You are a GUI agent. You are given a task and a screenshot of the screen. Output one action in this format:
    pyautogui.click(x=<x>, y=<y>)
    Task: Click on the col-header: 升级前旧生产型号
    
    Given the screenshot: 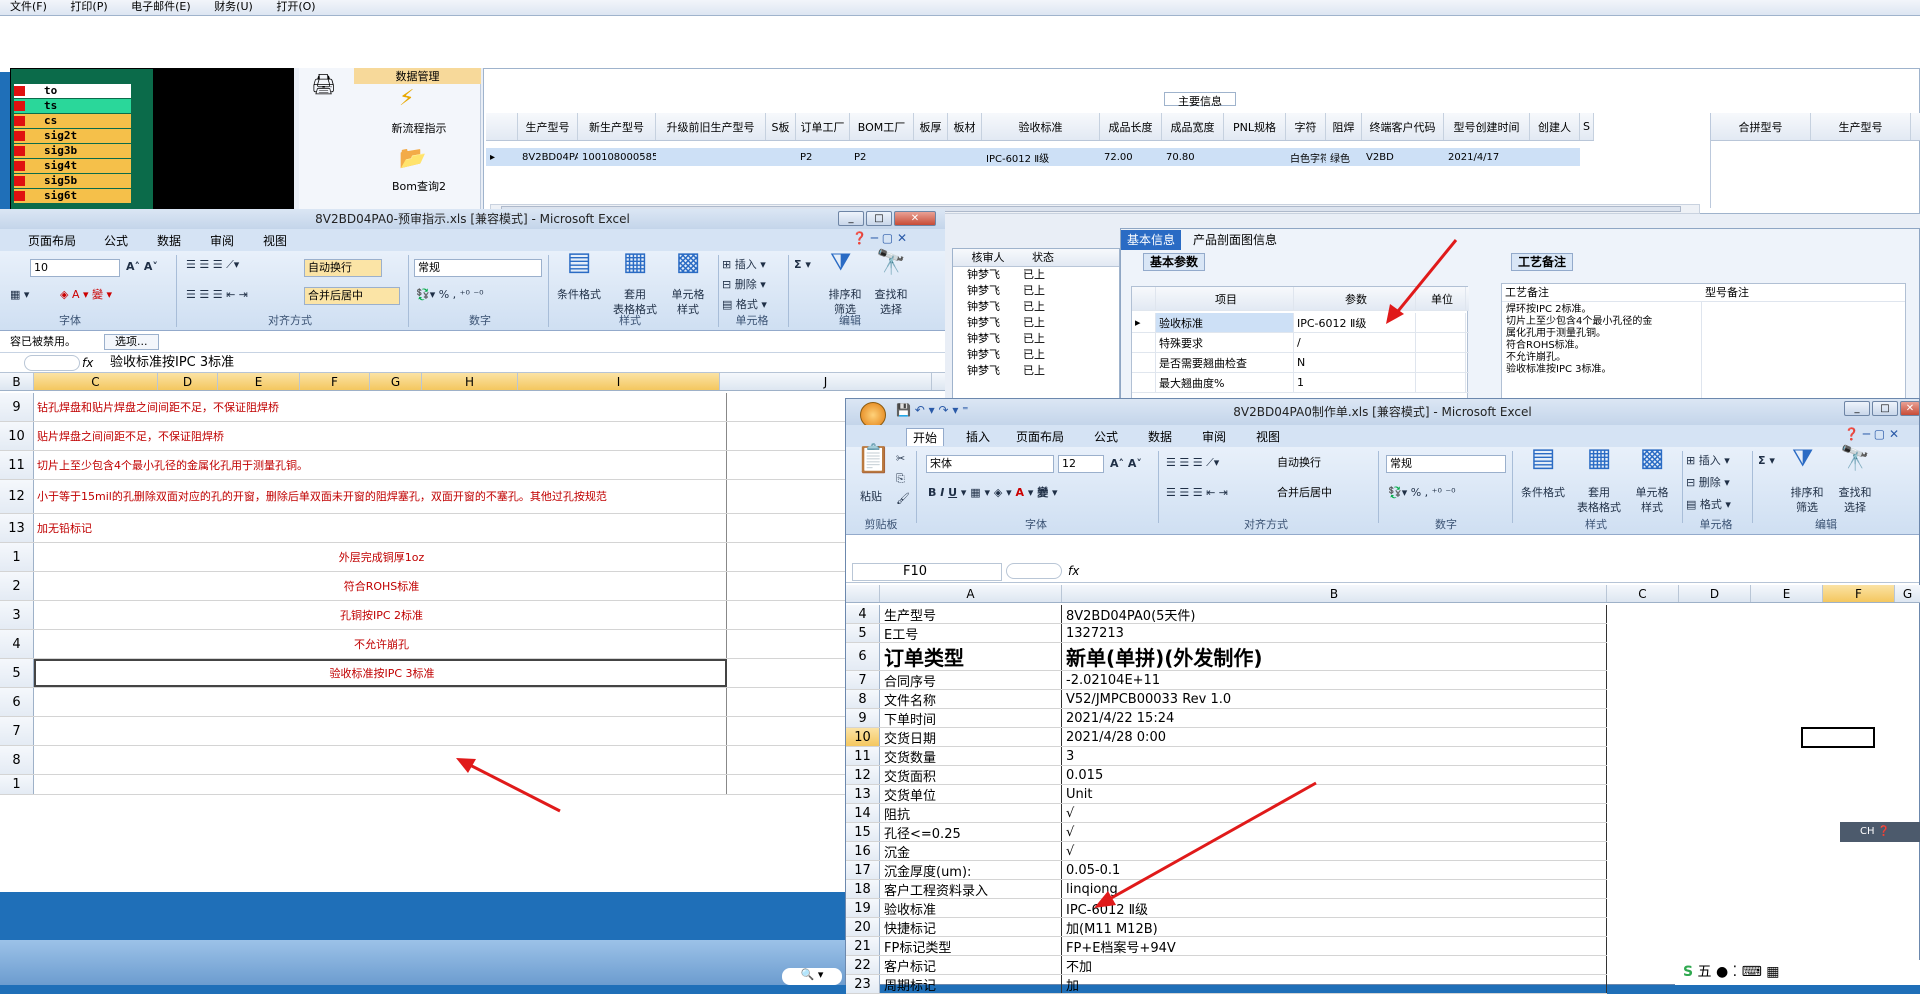 What is the action you would take?
    pyautogui.click(x=711, y=126)
    